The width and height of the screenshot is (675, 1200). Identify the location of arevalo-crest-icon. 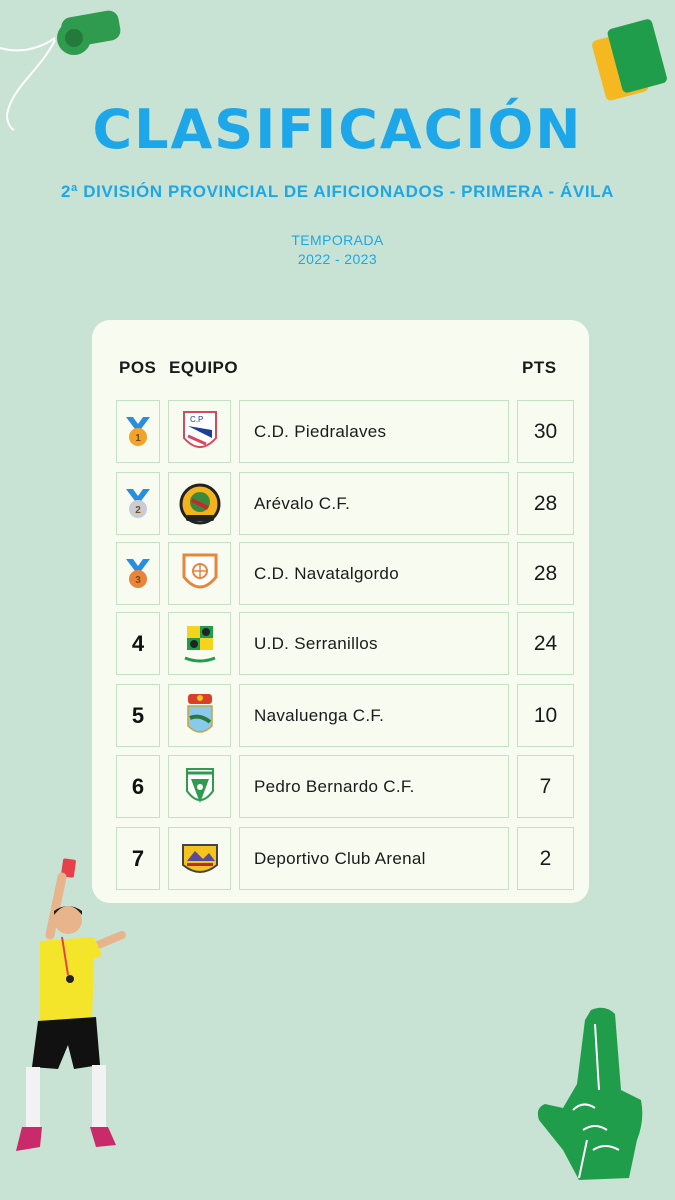
(199, 503).